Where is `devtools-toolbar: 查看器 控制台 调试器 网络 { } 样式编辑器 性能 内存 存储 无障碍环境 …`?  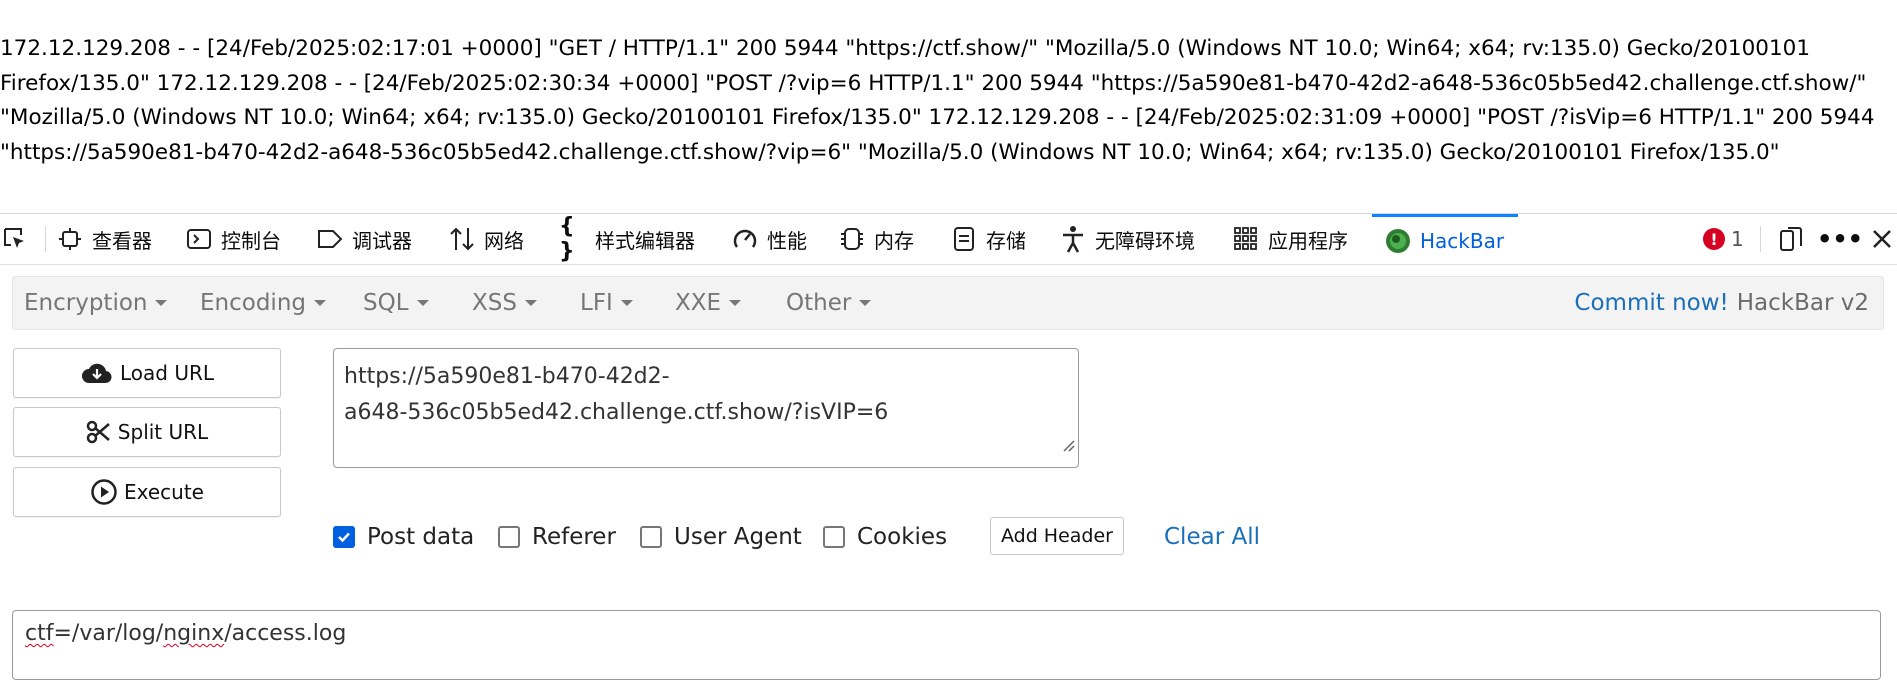 devtools-toolbar: 查看器 控制台 调试器 网络 { } 样式编辑器 性能 内存 存储 无障碍环境 … is located at coordinates (948, 239).